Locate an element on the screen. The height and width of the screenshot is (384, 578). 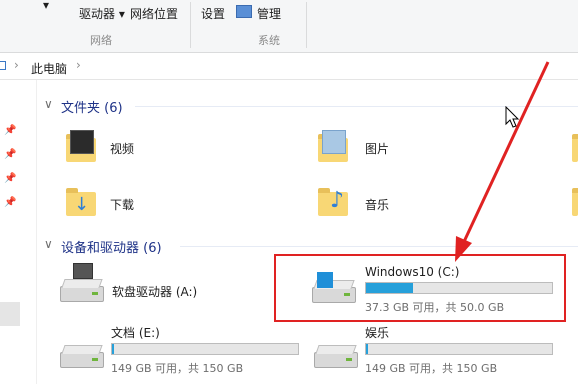
annotation-arrow is located at coordinates (502, 161).